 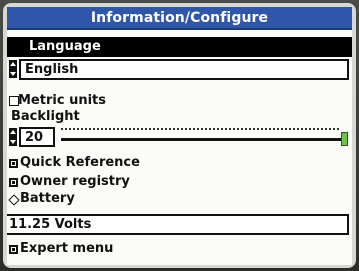 What do you see at coordinates (178, 224) in the screenshot?
I see `battery-value-field: 11.25 Volts` at bounding box center [178, 224].